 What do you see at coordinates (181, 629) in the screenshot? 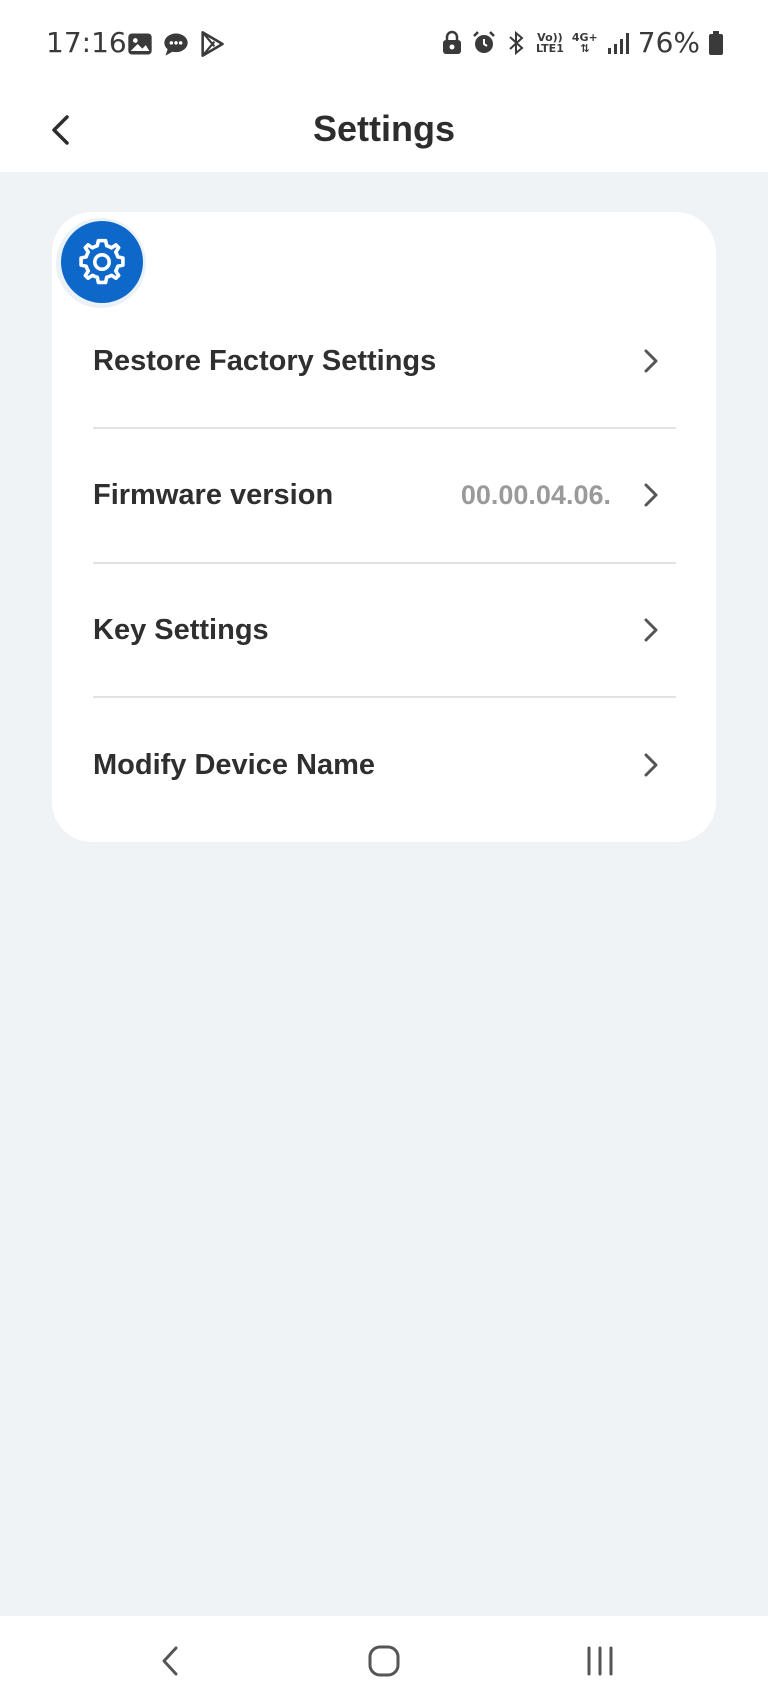
I see `item-label: Key Settings` at bounding box center [181, 629].